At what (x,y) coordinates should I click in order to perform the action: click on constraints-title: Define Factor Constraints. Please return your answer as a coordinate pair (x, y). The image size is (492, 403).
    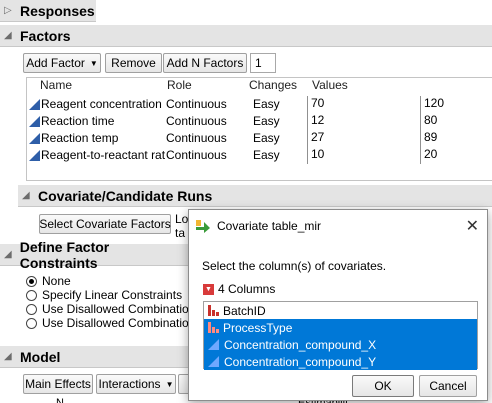
    Looking at the image, I should click on (64, 254).